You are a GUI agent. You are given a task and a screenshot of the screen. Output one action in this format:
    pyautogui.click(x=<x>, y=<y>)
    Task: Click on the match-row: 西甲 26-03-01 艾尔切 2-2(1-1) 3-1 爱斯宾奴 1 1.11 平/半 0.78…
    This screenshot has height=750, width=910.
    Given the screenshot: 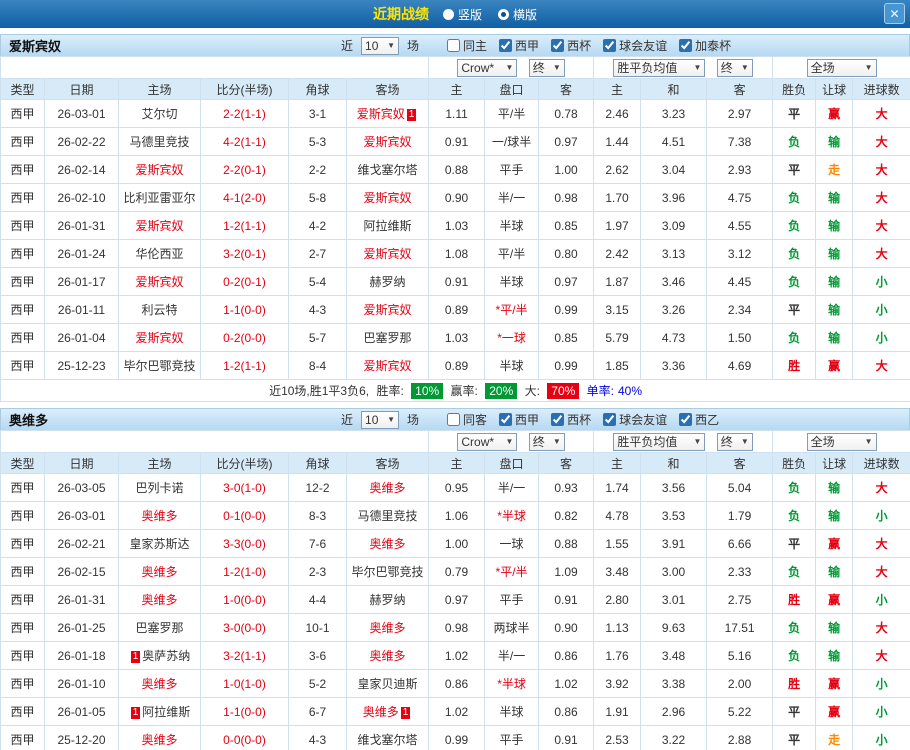 What is the action you would take?
    pyautogui.click(x=455, y=113)
    